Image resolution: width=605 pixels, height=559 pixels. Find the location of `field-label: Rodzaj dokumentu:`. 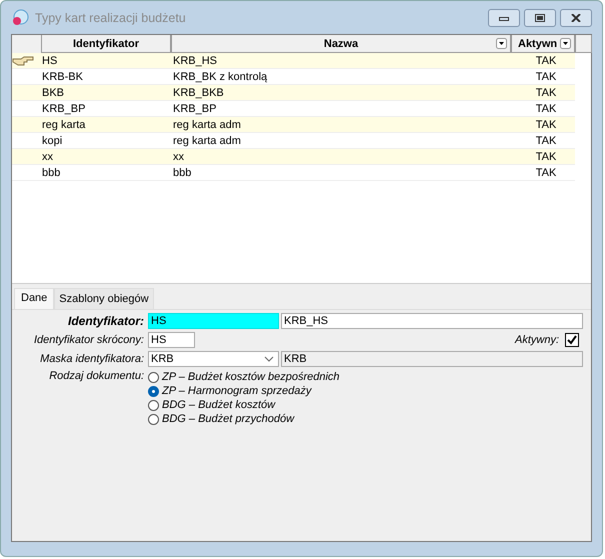

field-label: Rodzaj dokumentu: is located at coordinates (96, 376).